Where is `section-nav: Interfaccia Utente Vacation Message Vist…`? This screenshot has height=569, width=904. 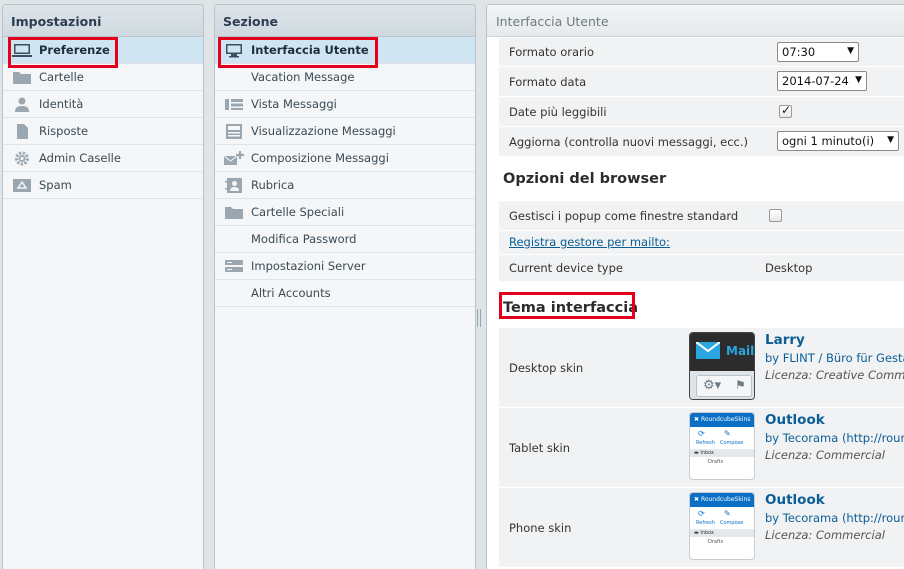 section-nav: Interfaccia Utente Vacation Message Vist… is located at coordinates (345, 172).